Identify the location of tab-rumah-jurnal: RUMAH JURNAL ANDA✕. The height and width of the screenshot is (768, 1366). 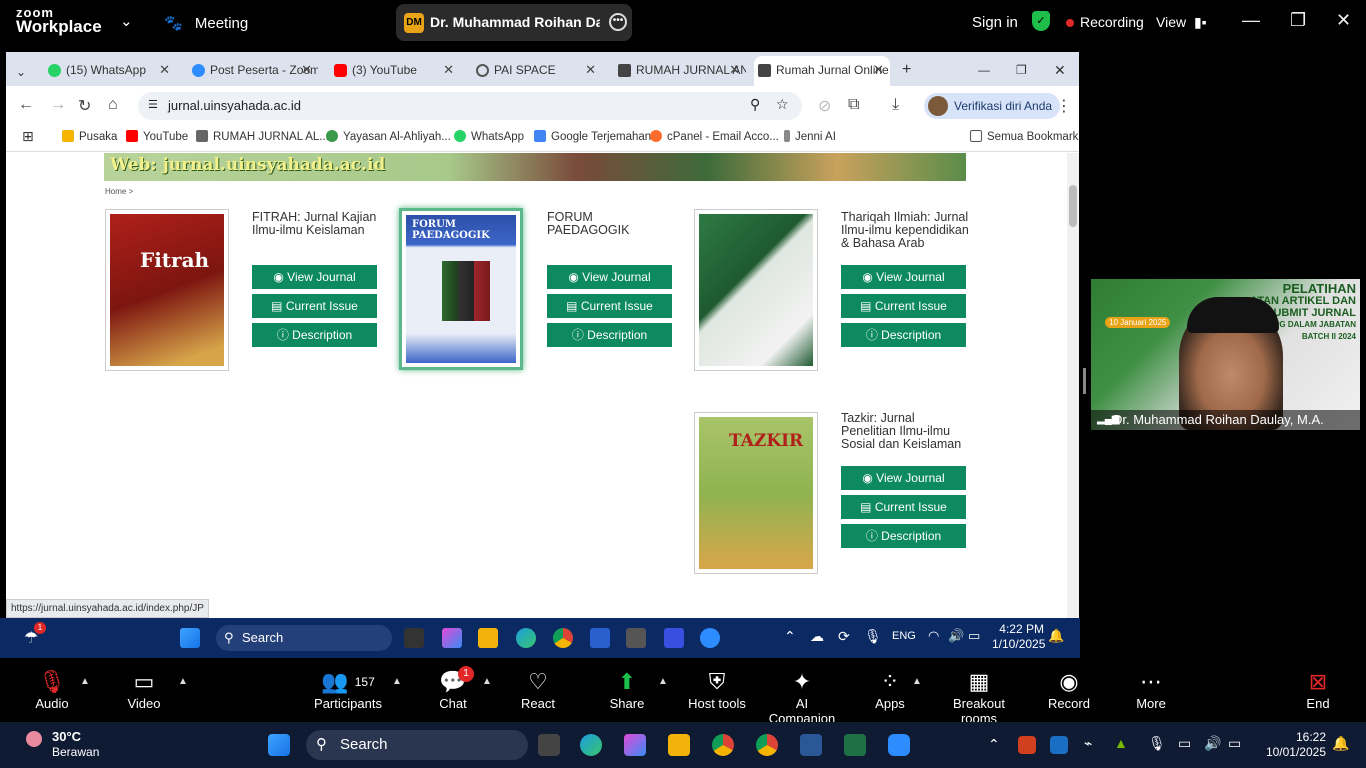
(680, 72).